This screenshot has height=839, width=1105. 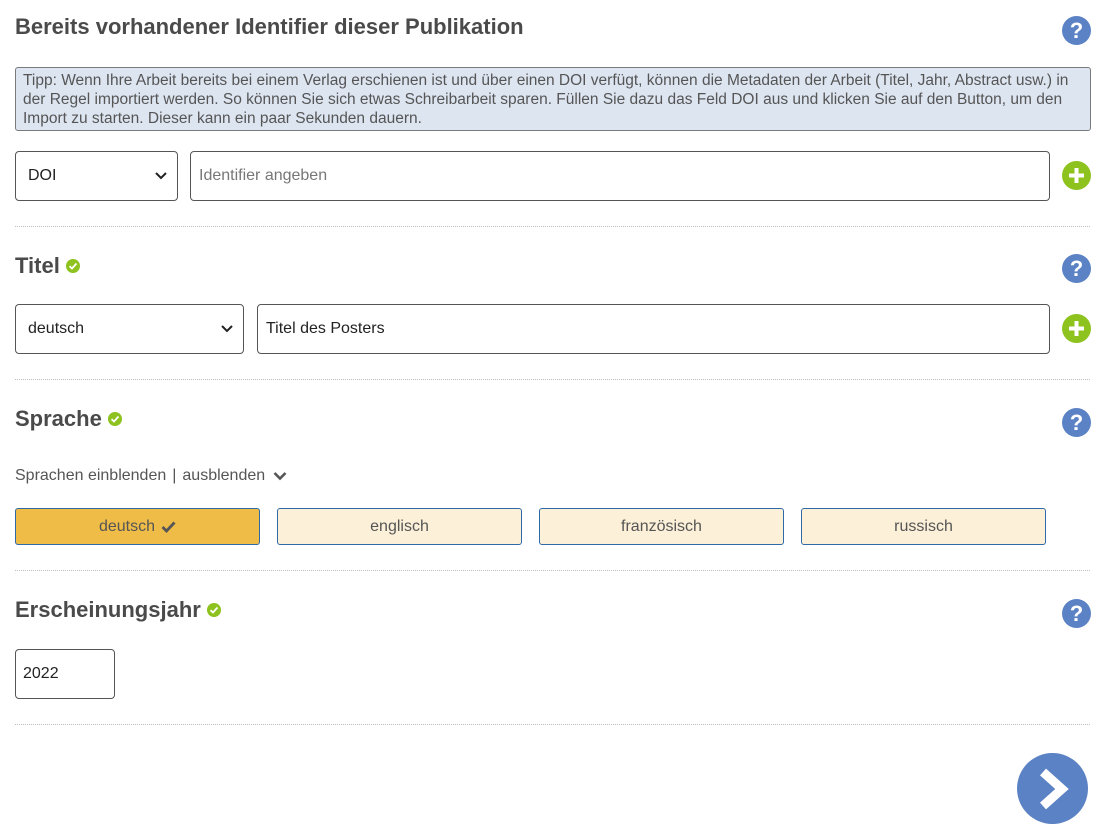 I want to click on title-input: Titel des Posters, so click(x=653, y=329).